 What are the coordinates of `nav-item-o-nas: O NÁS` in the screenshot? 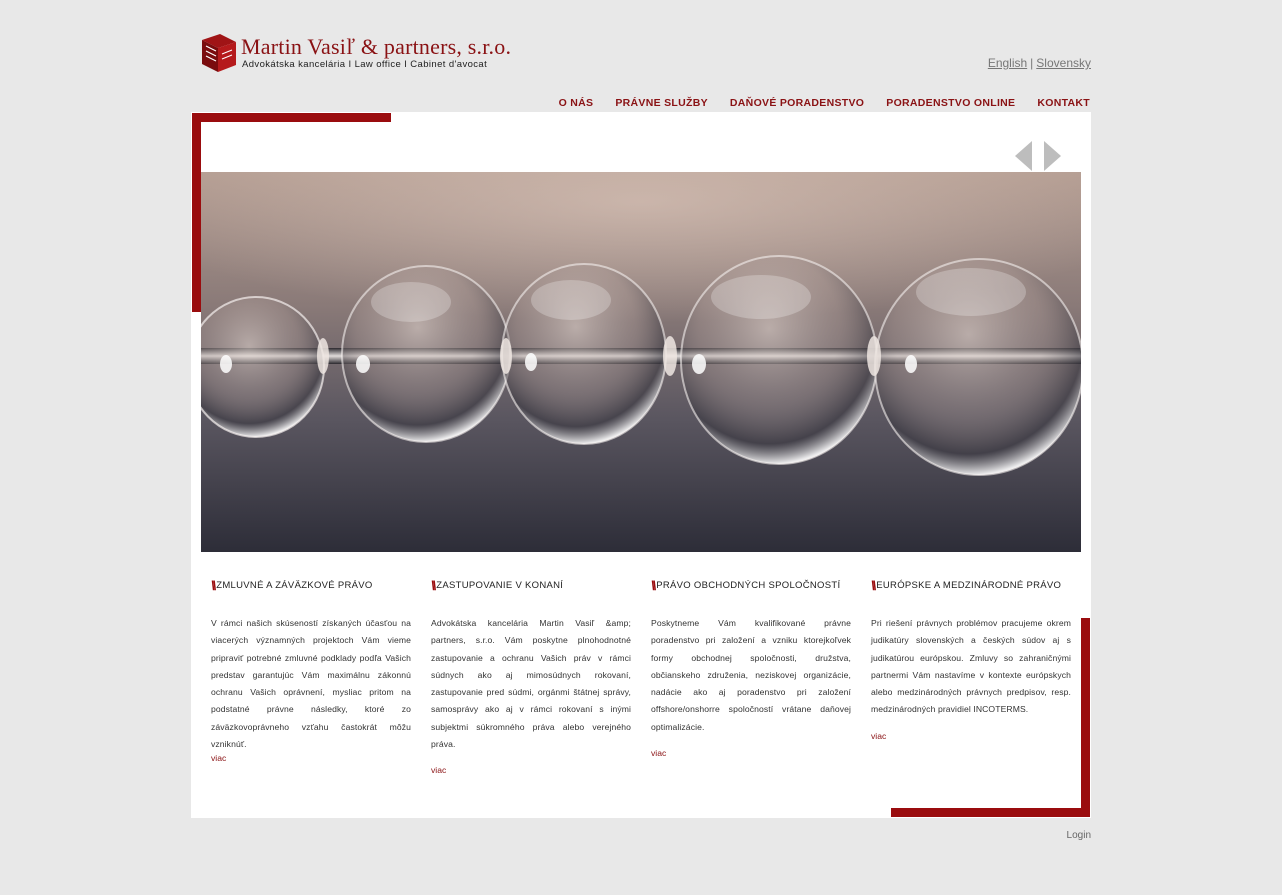 It's located at (576, 103).